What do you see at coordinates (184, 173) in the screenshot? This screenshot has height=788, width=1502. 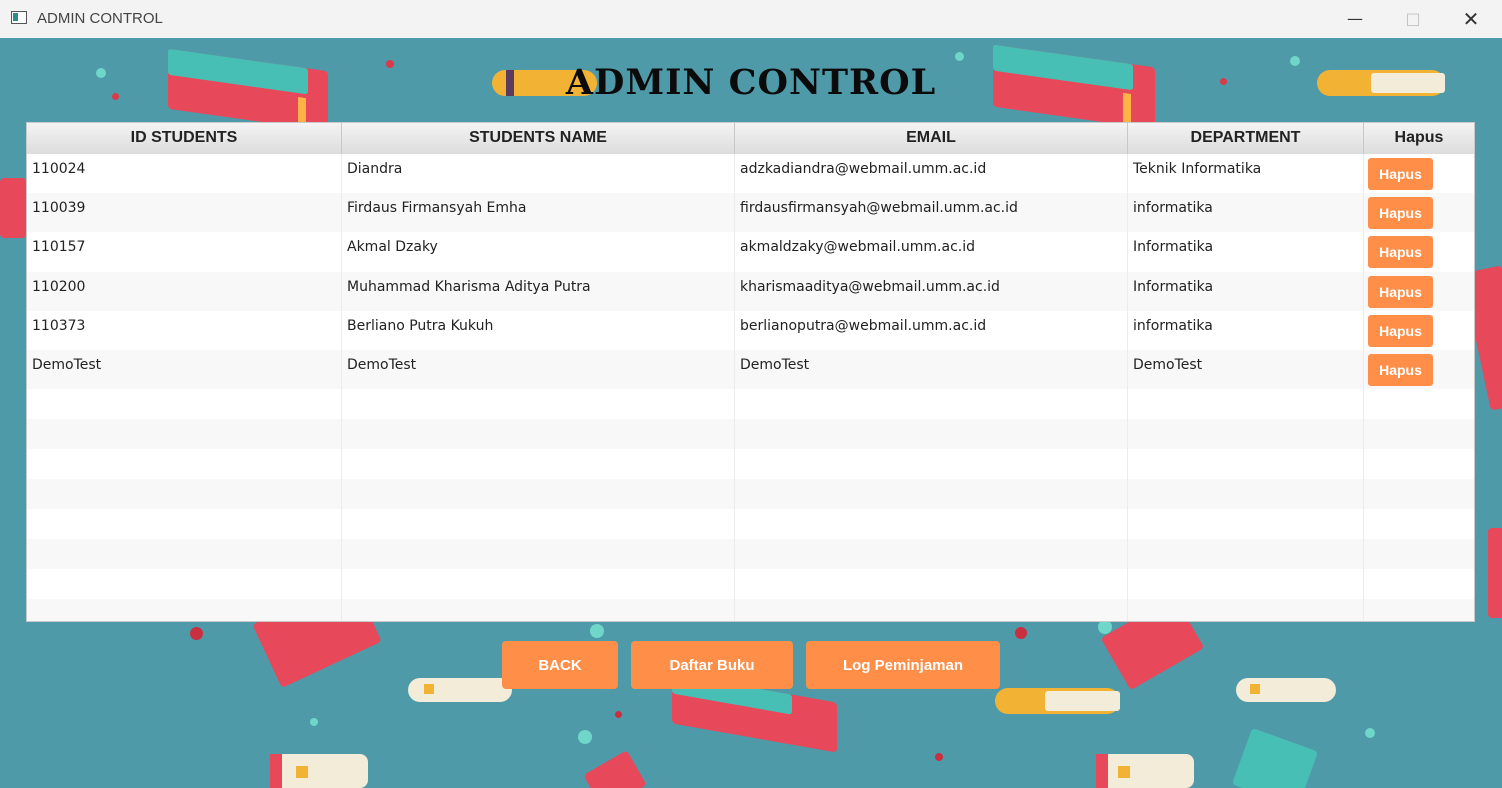 I see `cell-id: 110024` at bounding box center [184, 173].